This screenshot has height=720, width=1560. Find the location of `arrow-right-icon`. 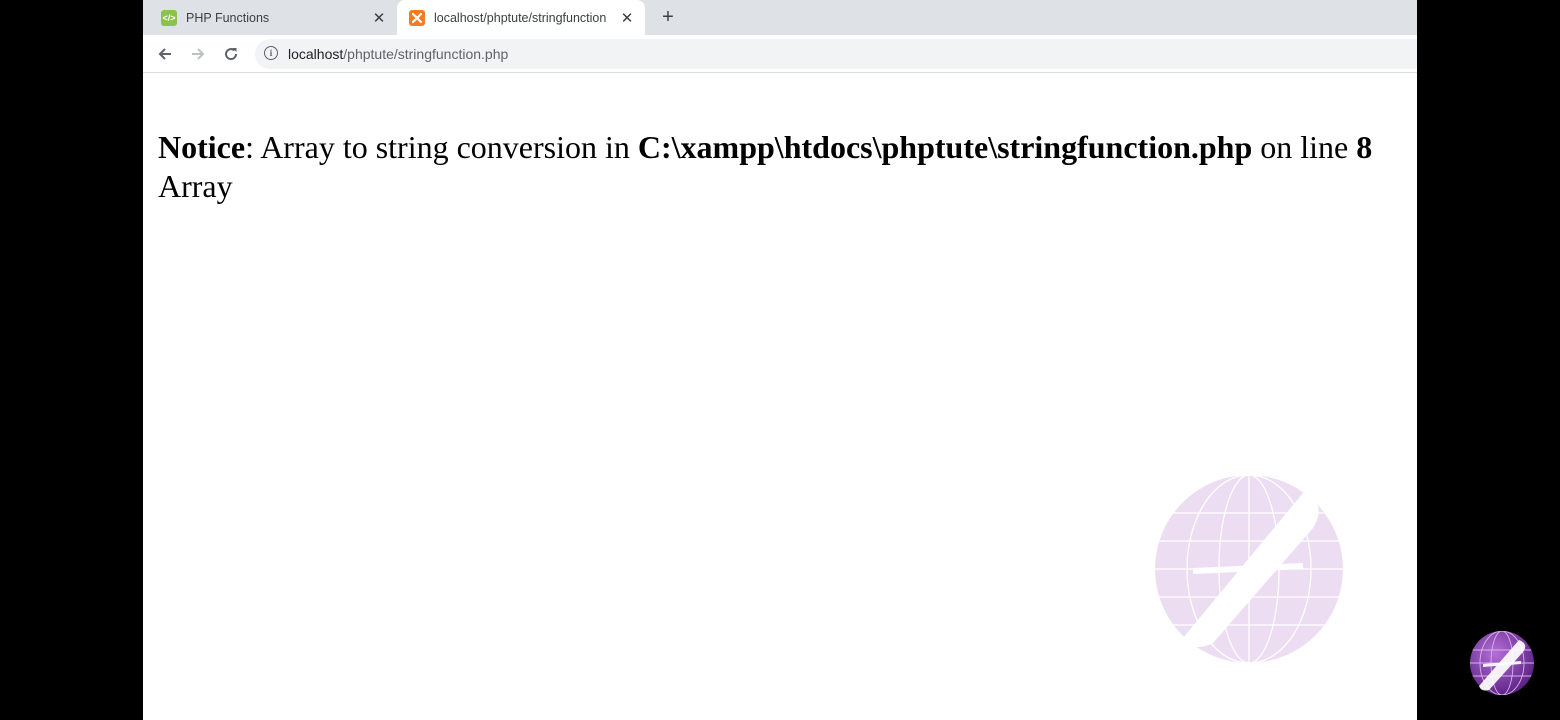

arrow-right-icon is located at coordinates (198, 54).